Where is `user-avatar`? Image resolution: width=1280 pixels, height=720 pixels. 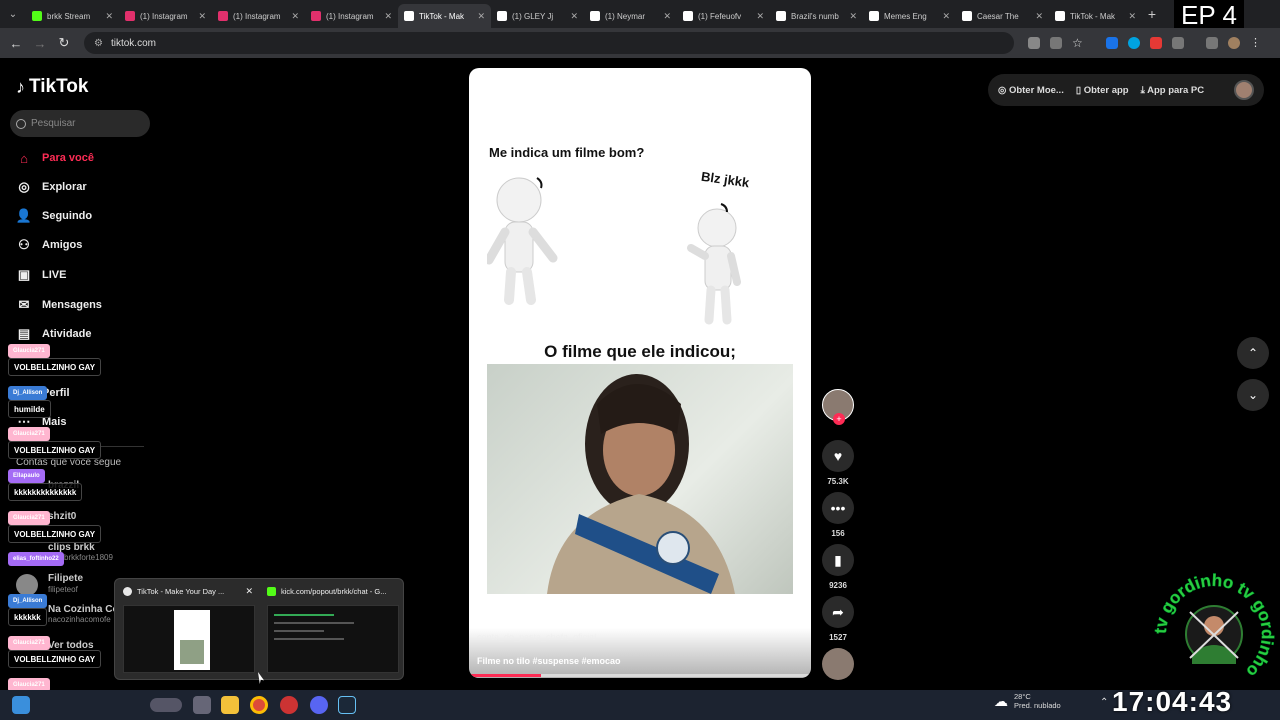
user-avatar is located at coordinates (1244, 90).